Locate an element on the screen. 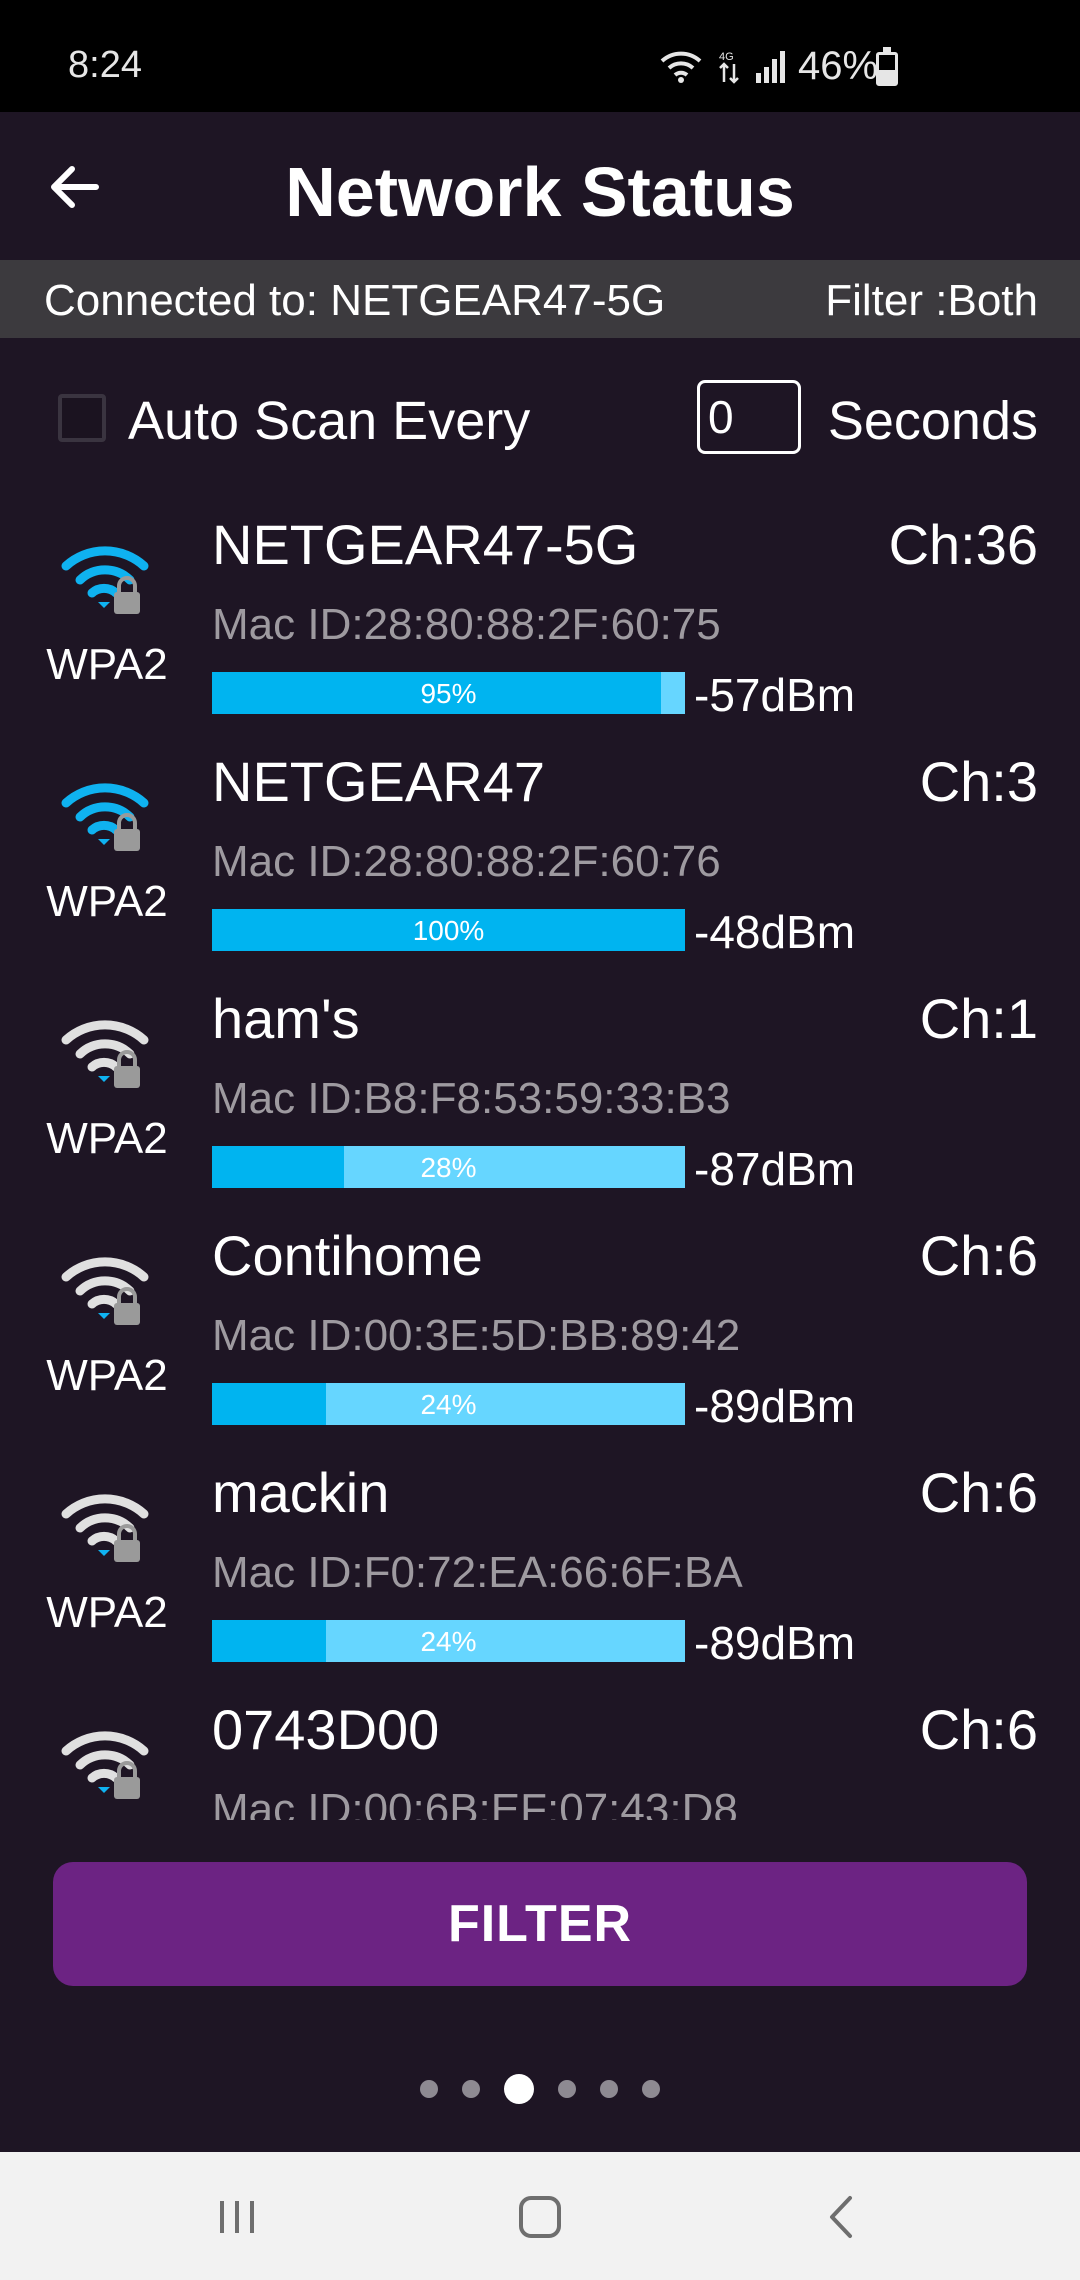  back-icon is located at coordinates (841, 2217).